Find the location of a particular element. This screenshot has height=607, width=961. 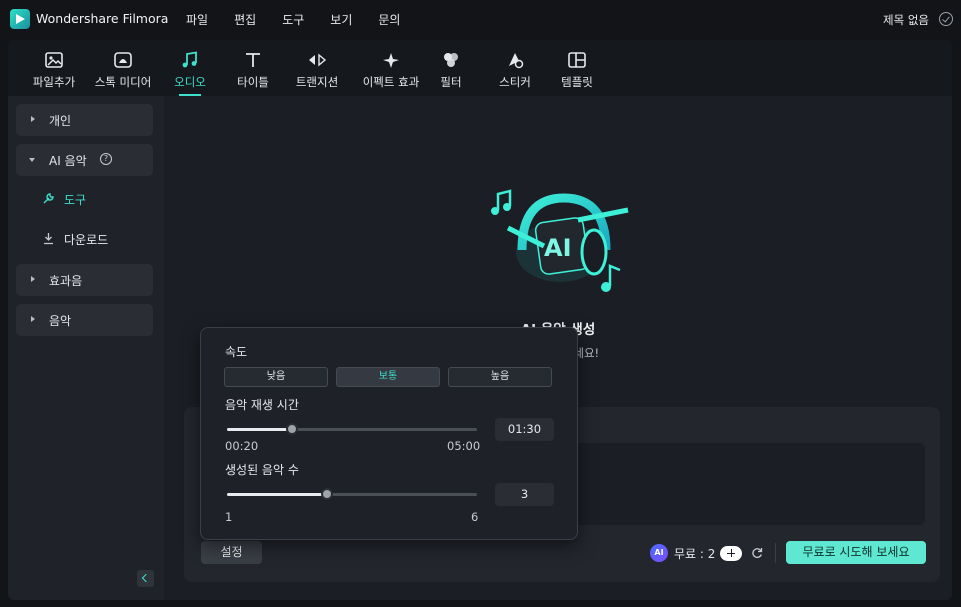

sidebar-item-sound-effects: 효과음 is located at coordinates (84, 280).